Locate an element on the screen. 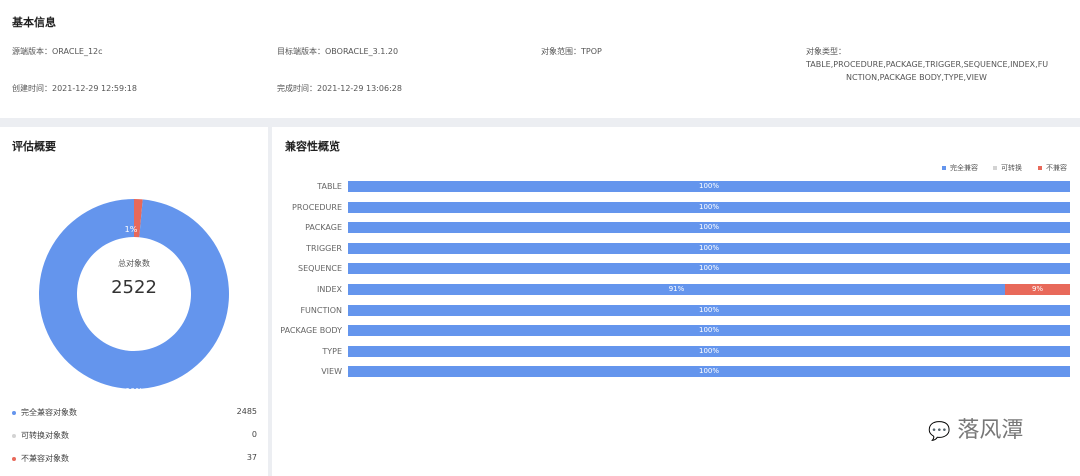  category-label: SEQUENCE is located at coordinates (320, 268).